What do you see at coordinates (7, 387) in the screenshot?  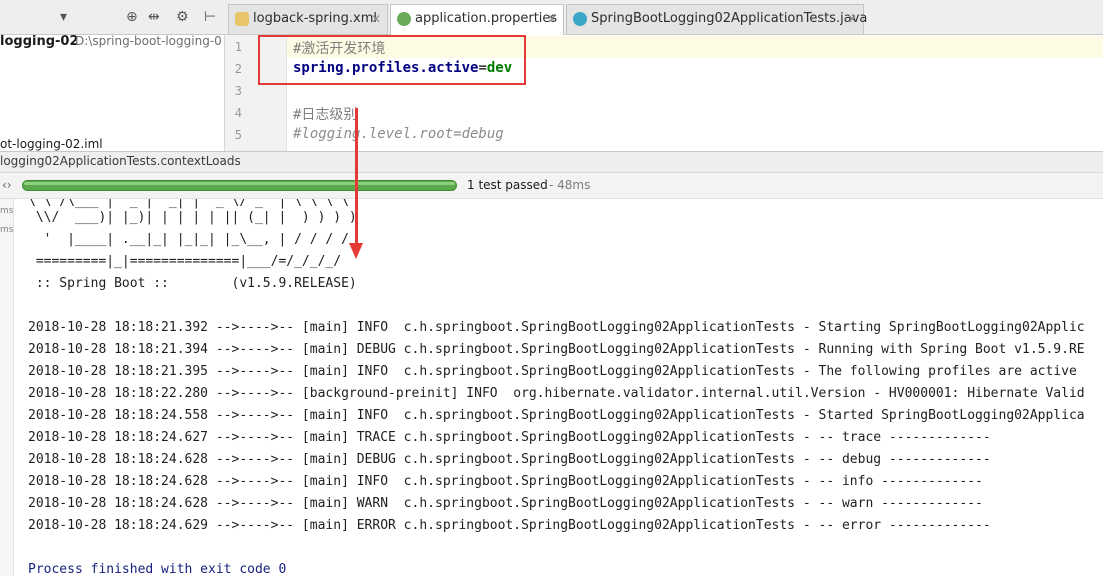 I see `test-tree-strip` at bounding box center [7, 387].